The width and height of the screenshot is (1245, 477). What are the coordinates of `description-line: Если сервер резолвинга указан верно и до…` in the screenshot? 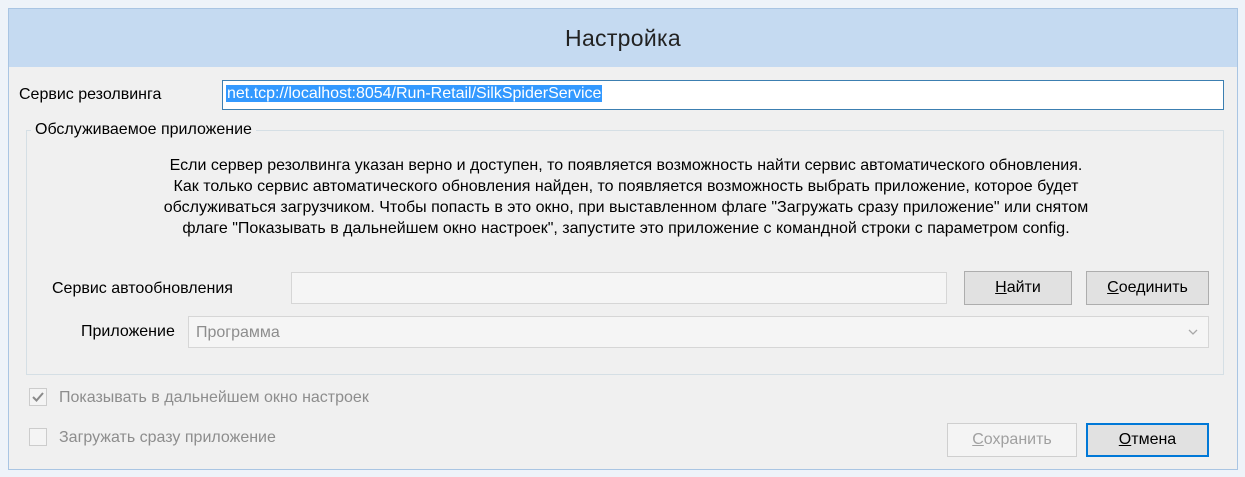 It's located at (626, 165).